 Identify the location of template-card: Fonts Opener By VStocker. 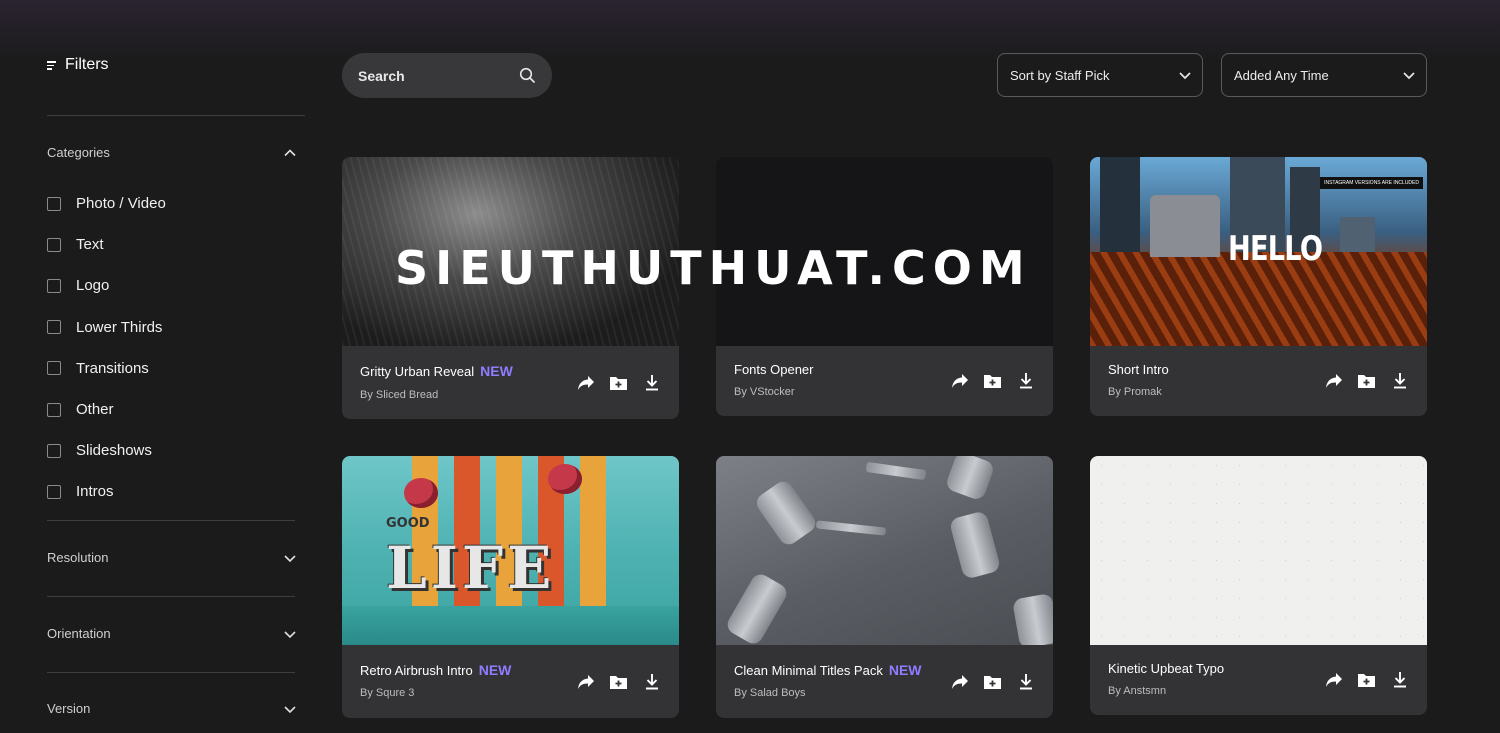
(884, 286).